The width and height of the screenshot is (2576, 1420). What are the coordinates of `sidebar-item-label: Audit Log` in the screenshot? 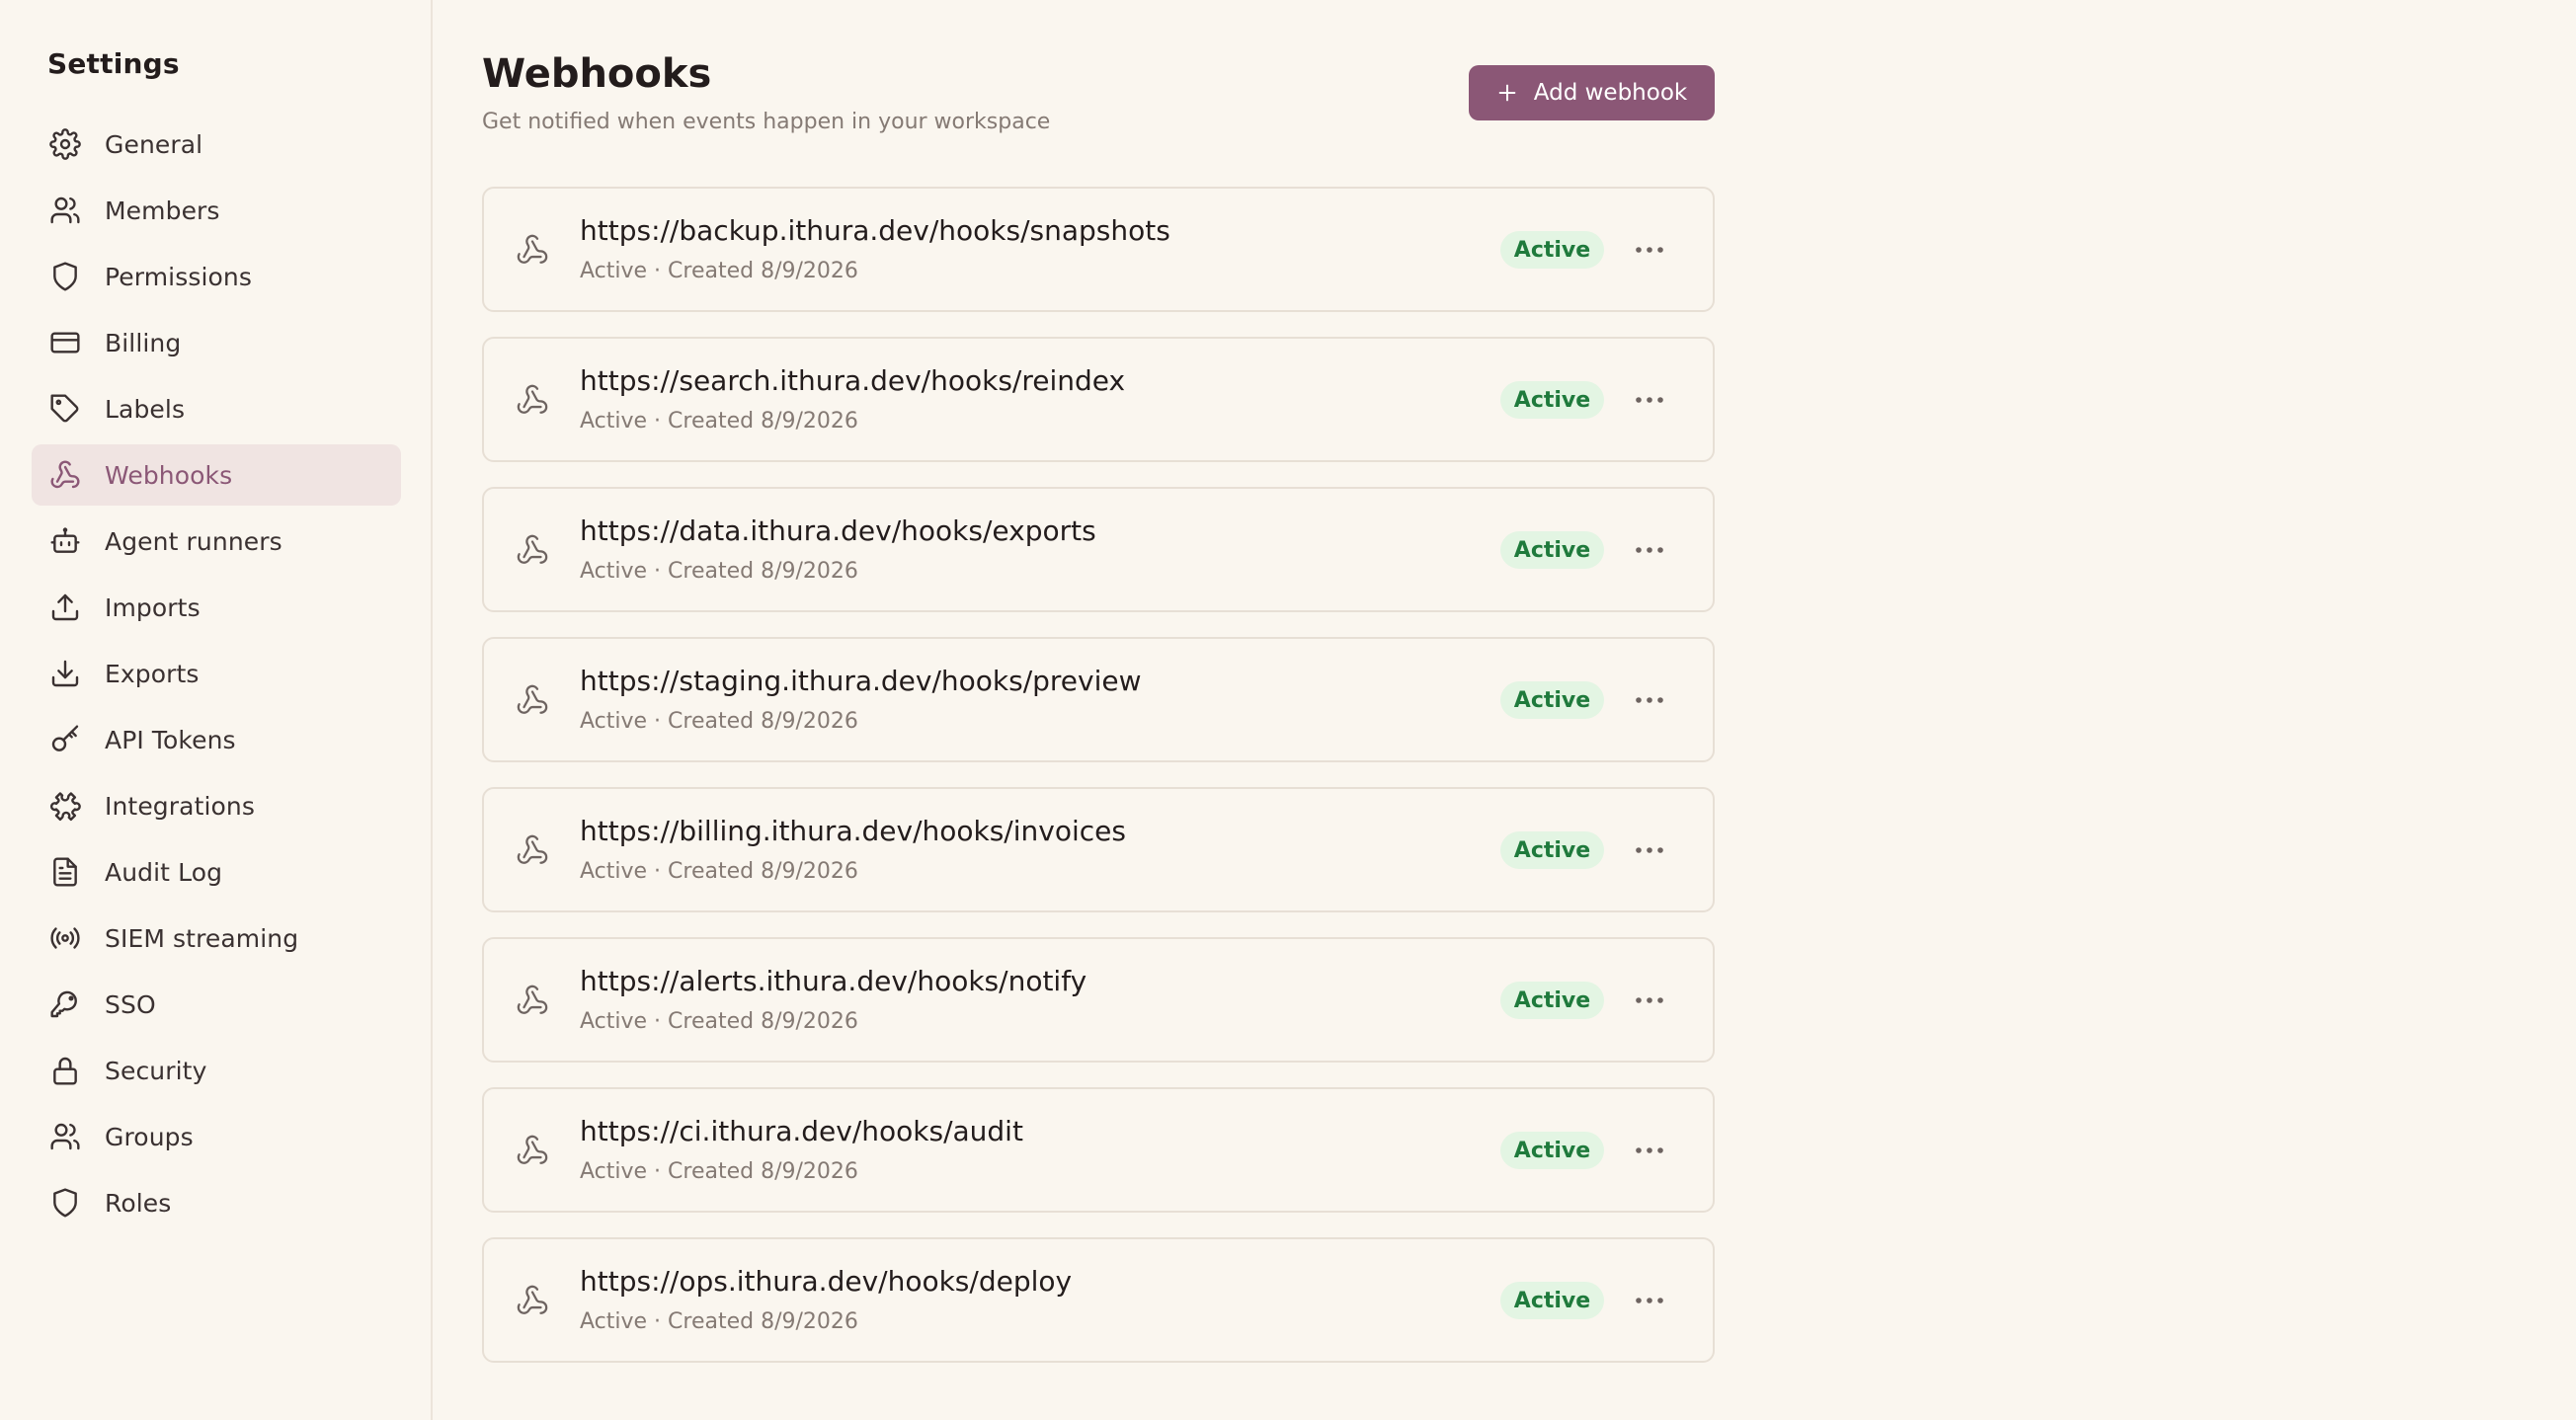 It's located at (164, 872).